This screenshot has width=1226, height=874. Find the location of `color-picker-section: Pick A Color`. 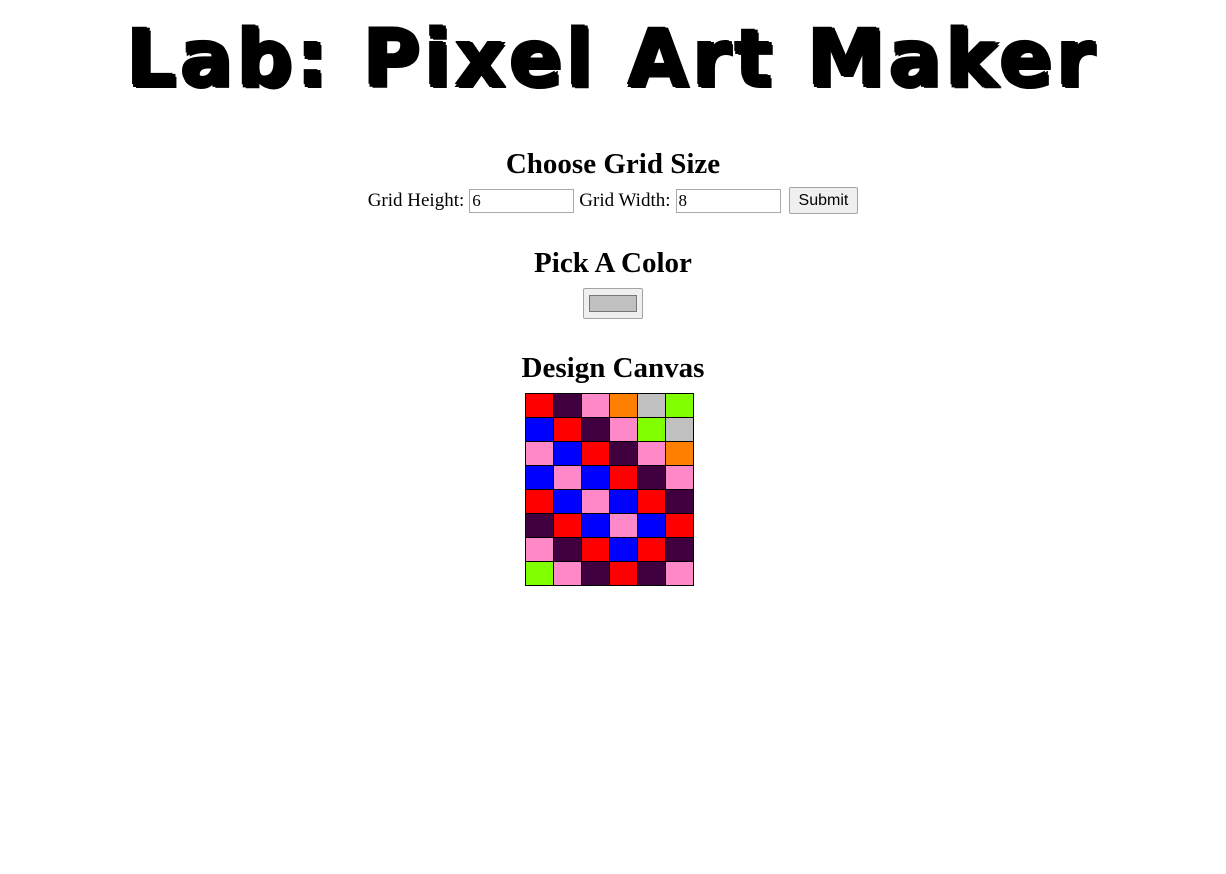

color-picker-section: Pick A Color is located at coordinates (613, 285).